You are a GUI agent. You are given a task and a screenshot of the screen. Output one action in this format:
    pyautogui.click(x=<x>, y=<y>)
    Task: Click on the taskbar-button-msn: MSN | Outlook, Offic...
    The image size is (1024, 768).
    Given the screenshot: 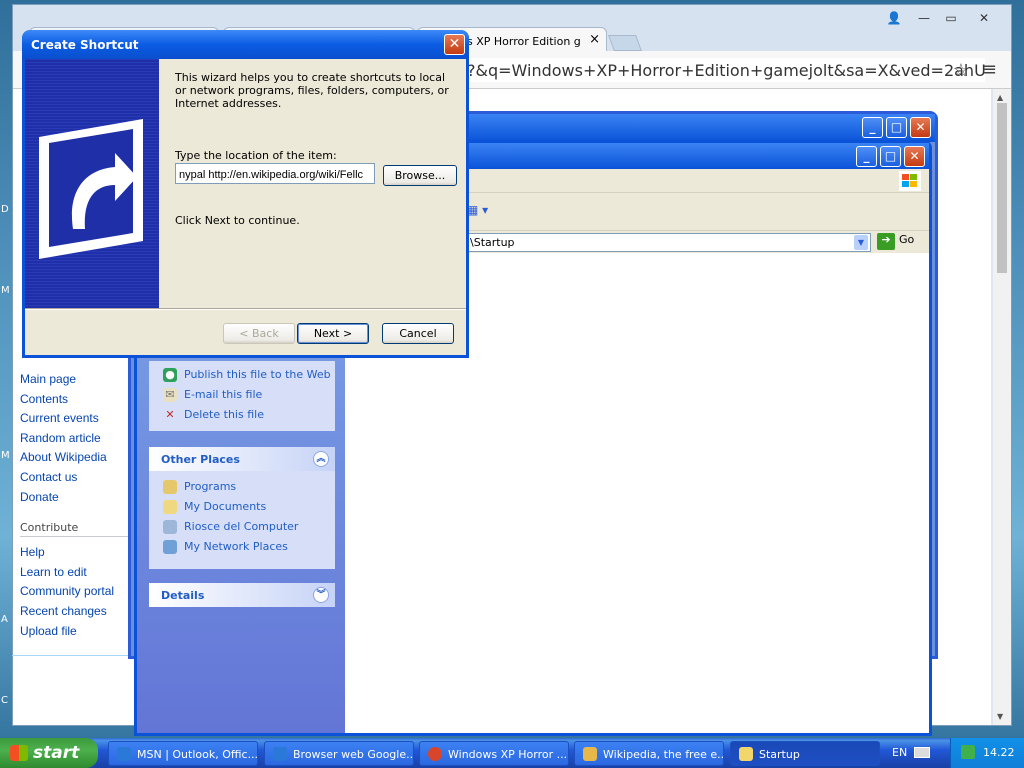 What is the action you would take?
    pyautogui.click(x=183, y=753)
    